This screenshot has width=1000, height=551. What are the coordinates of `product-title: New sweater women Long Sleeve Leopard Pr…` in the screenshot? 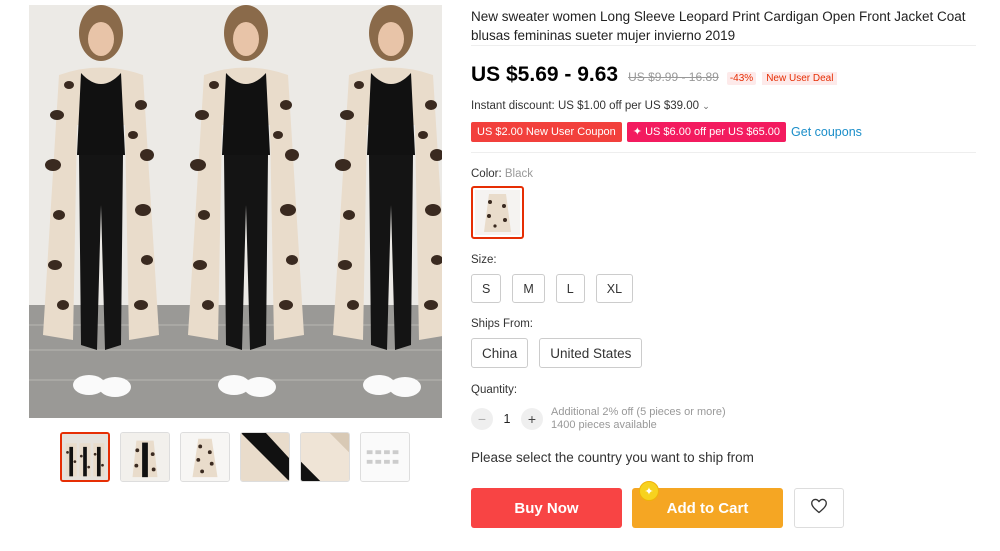 It's located at (723, 23).